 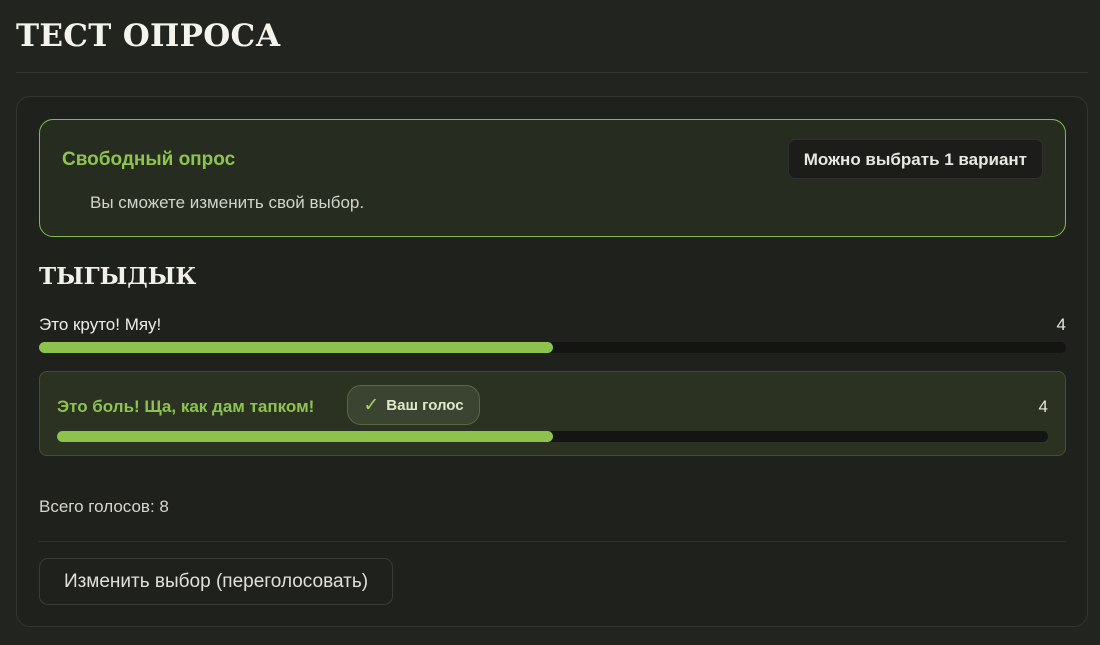 I want to click on choice-limit-badge: Можно выбрать 1 вариант, so click(x=915, y=159).